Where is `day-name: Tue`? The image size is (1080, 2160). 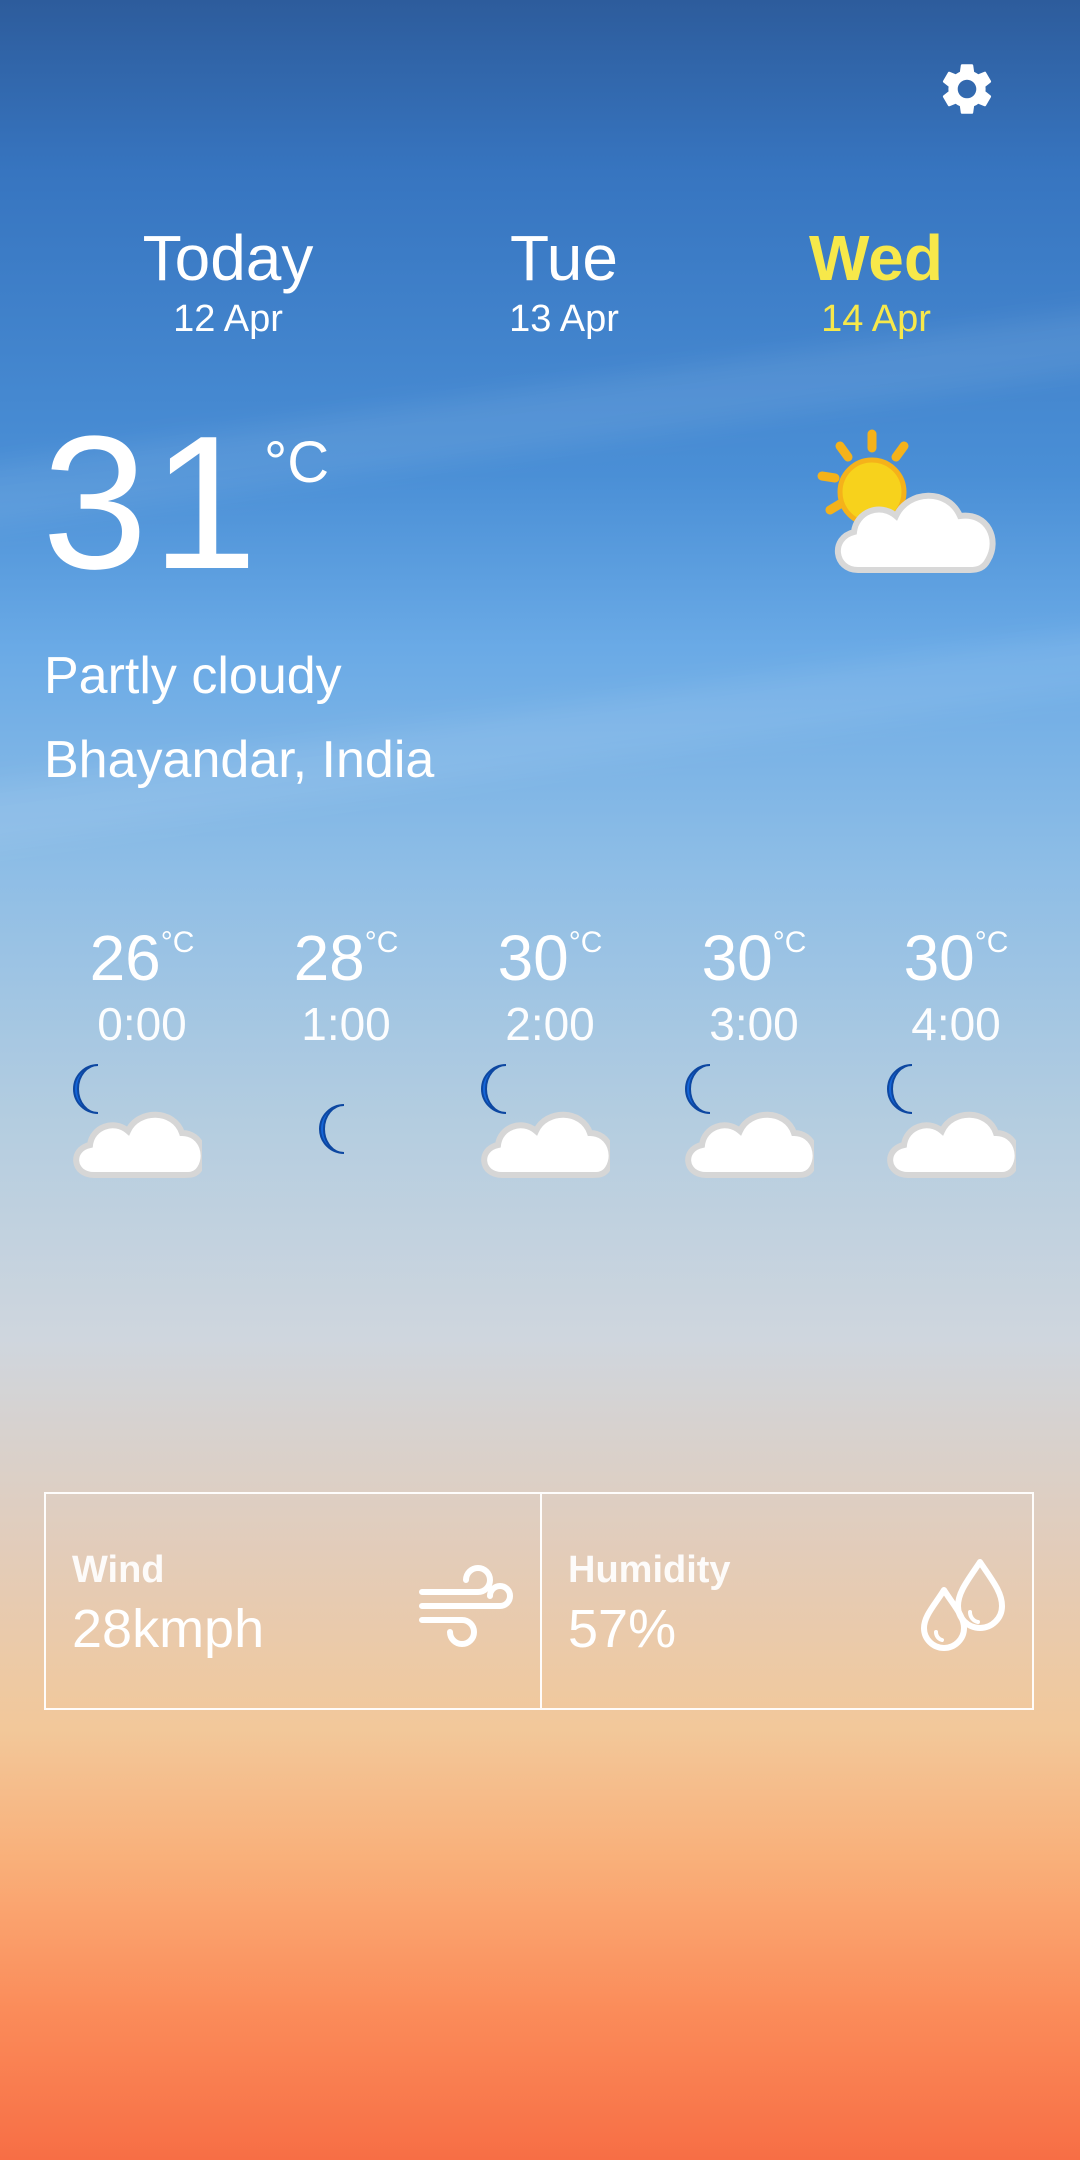
day-name: Tue is located at coordinates (564, 258).